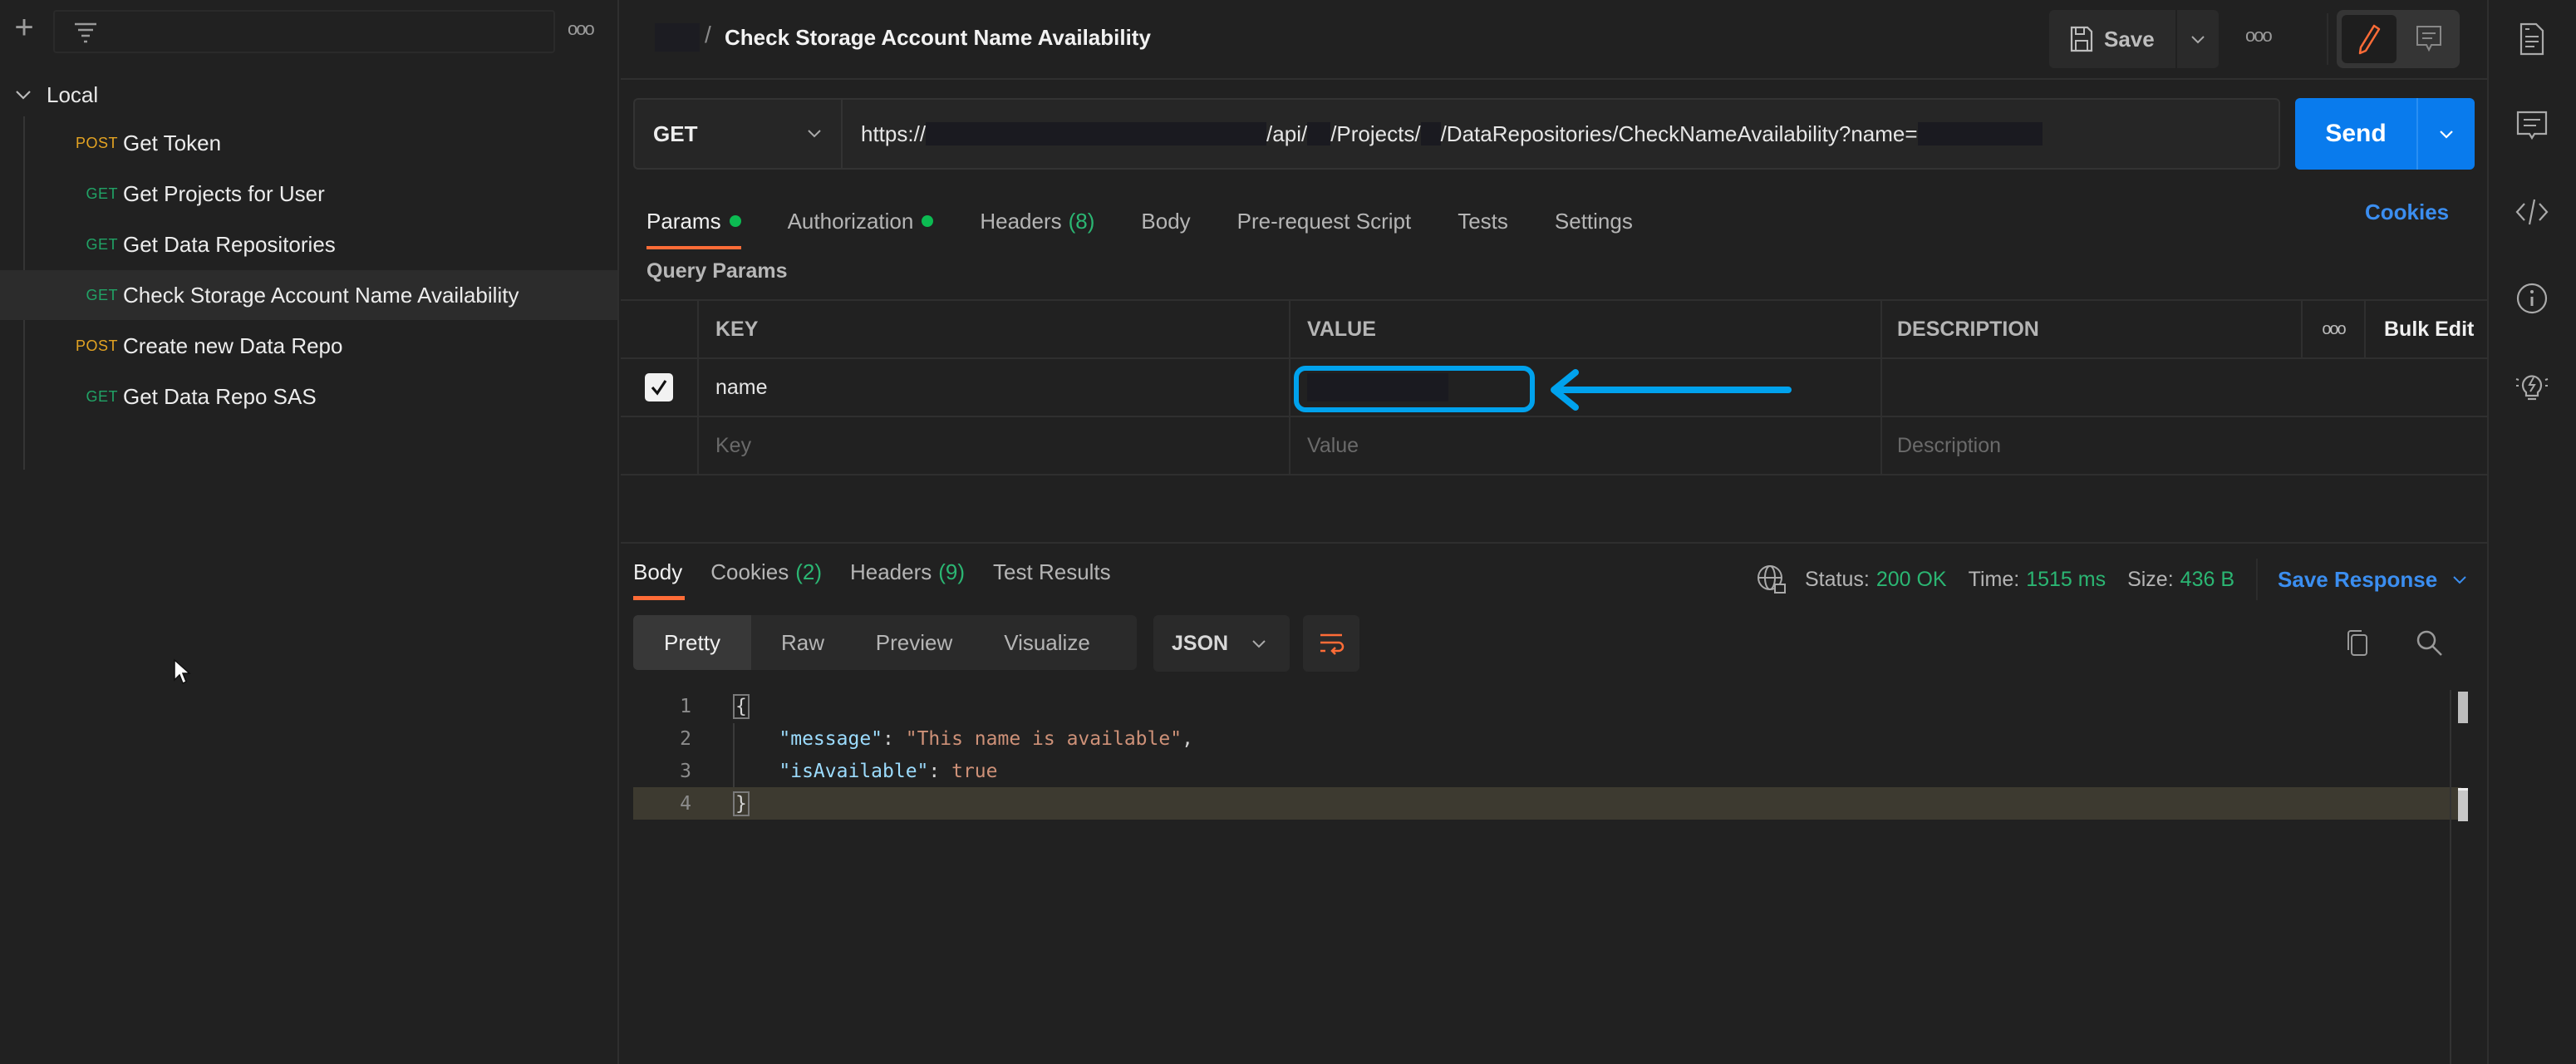 The image size is (2576, 1064). I want to click on response-tab-headers: Headers (9), so click(908, 572).